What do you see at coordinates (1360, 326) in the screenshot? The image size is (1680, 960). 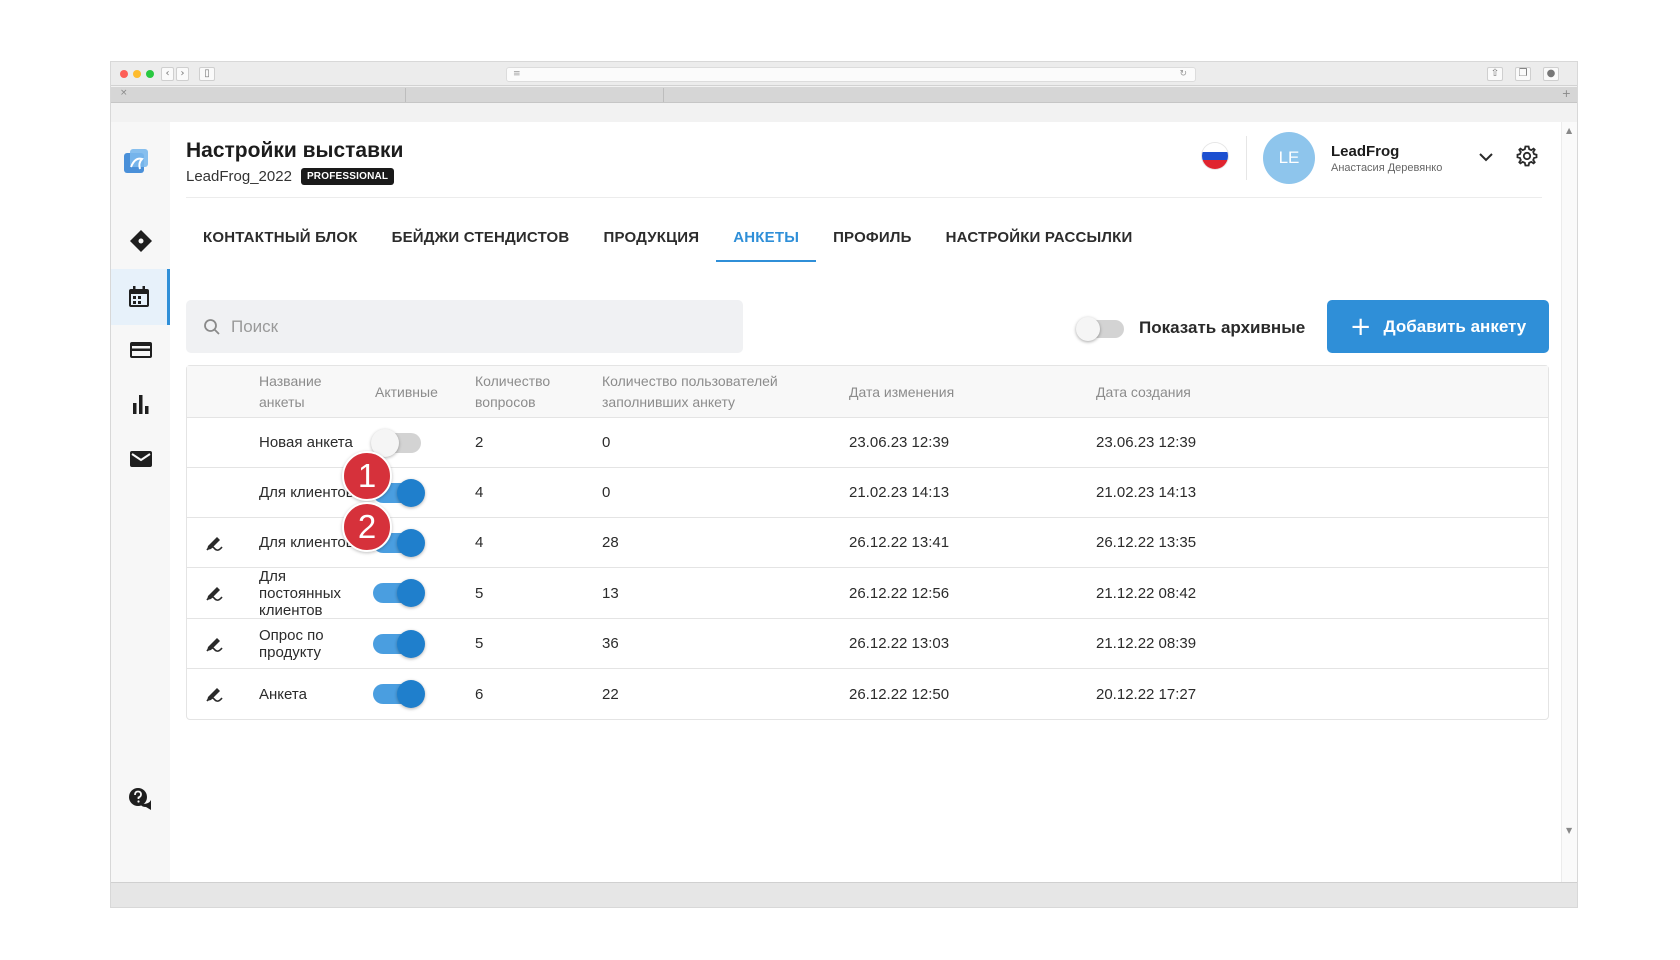 I see `plus-icon: +` at bounding box center [1360, 326].